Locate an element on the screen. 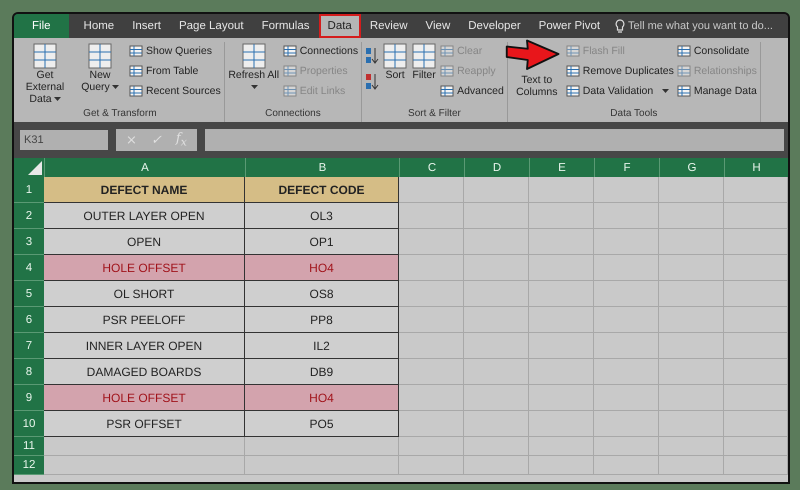 Image resolution: width=800 pixels, height=490 pixels. table-cell: HOLE OFFSET is located at coordinates (144, 268).